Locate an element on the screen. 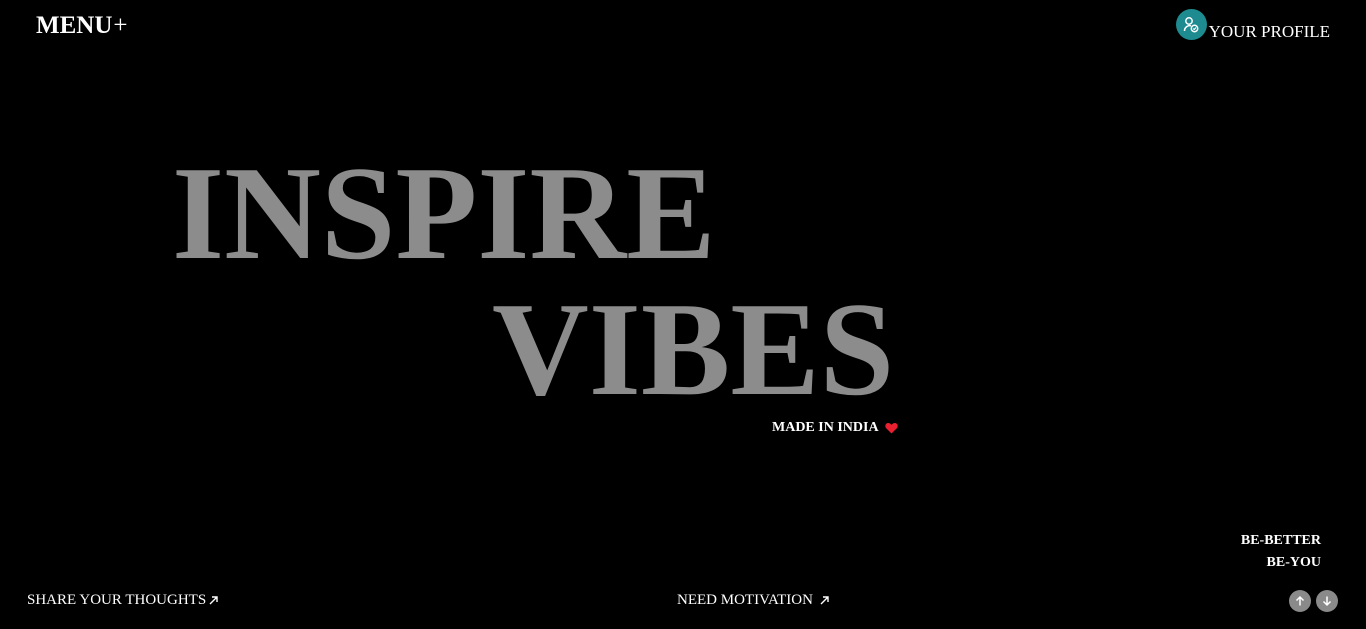 The image size is (1366, 629). profile-label: YOUR PROFILE is located at coordinates (1269, 31).